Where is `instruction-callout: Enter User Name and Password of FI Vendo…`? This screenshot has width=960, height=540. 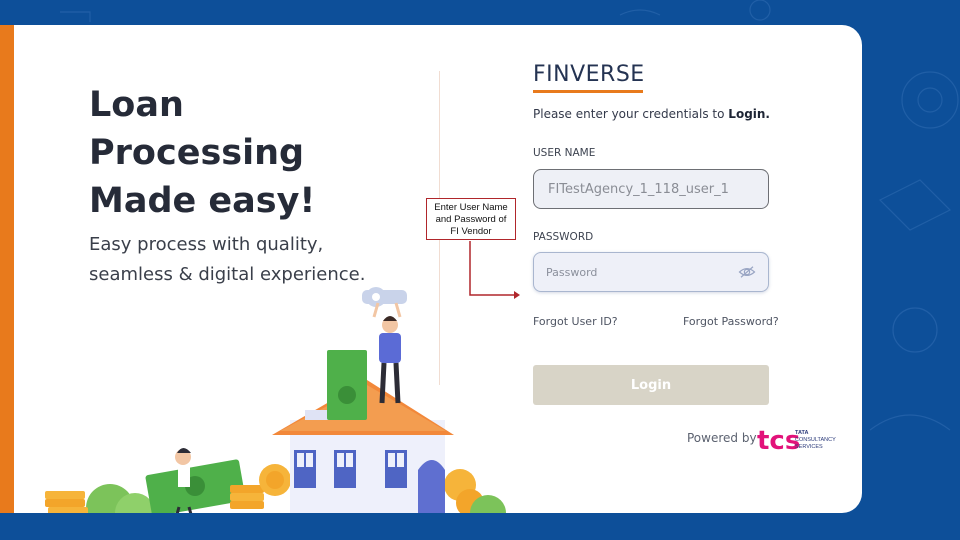 instruction-callout: Enter User Name and Password of FI Vendo… is located at coordinates (471, 219).